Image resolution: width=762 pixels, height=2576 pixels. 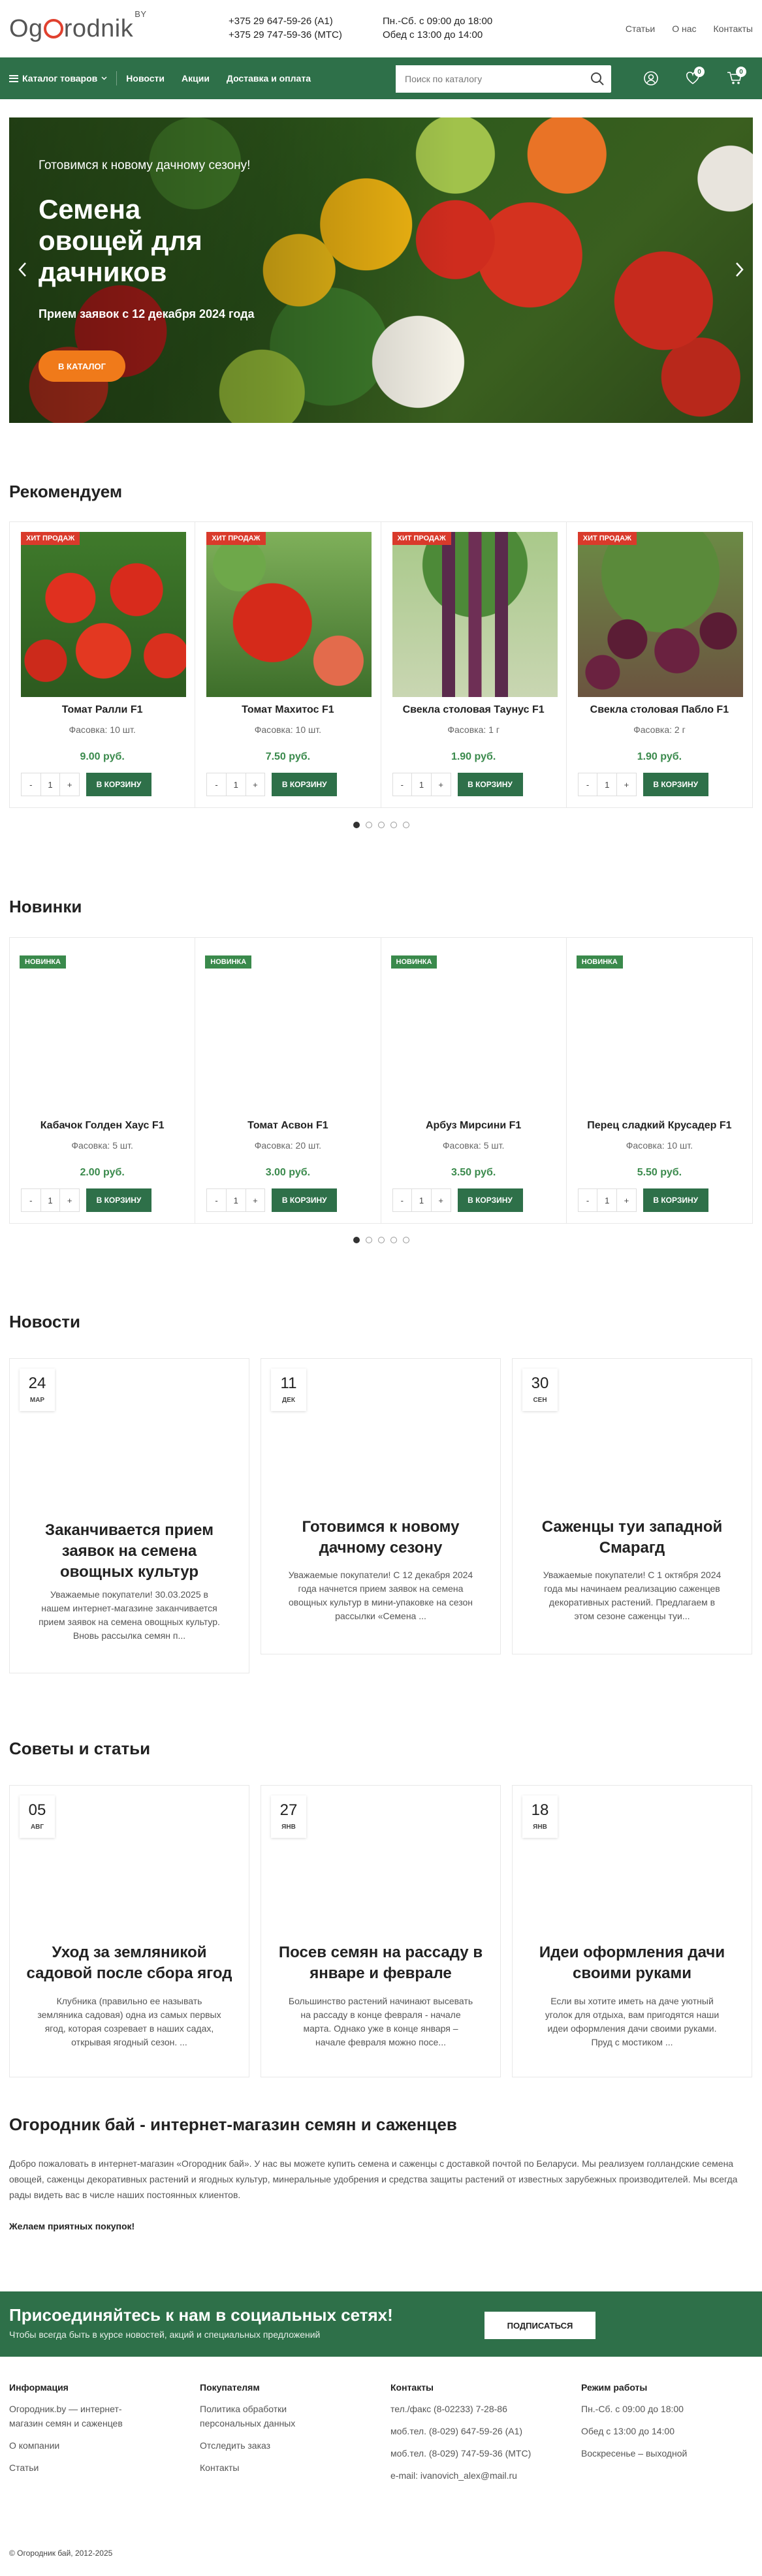 What do you see at coordinates (196, 78) in the screenshot?
I see `nav-link-sales: Акции` at bounding box center [196, 78].